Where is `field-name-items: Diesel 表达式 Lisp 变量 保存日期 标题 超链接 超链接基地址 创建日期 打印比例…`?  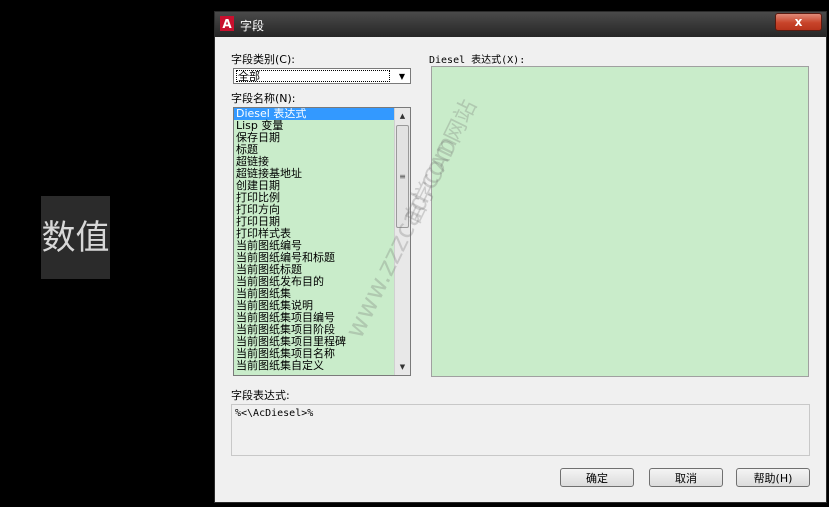
field-name-items: Diesel 表达式 Lisp 变量 保存日期 标题 超链接 超链接基地址 创建日期 打印比例… is located at coordinates (314, 240).